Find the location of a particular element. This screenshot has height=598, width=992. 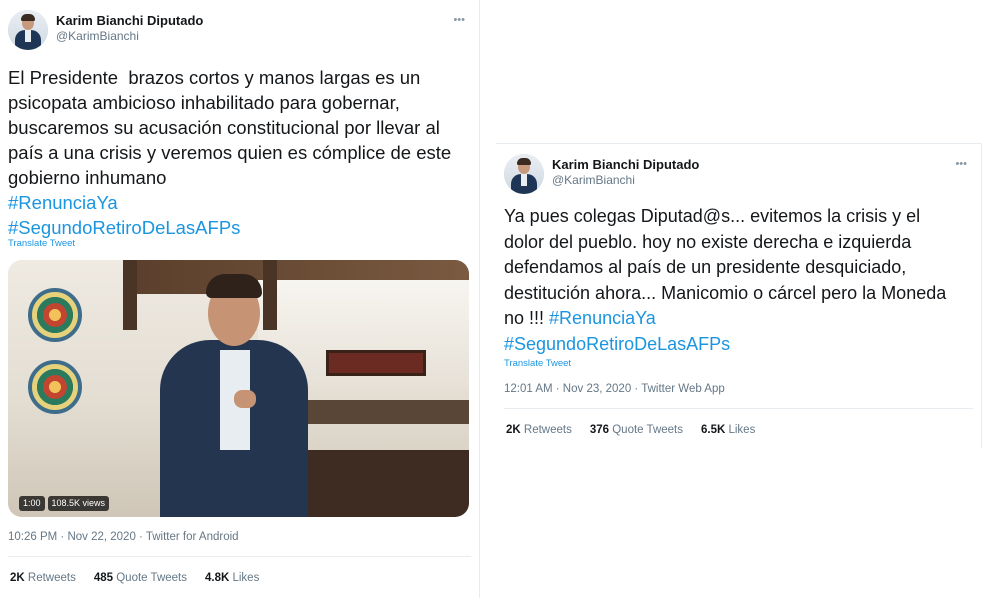

video-duration-badge: 1:00 is located at coordinates (32, 503).